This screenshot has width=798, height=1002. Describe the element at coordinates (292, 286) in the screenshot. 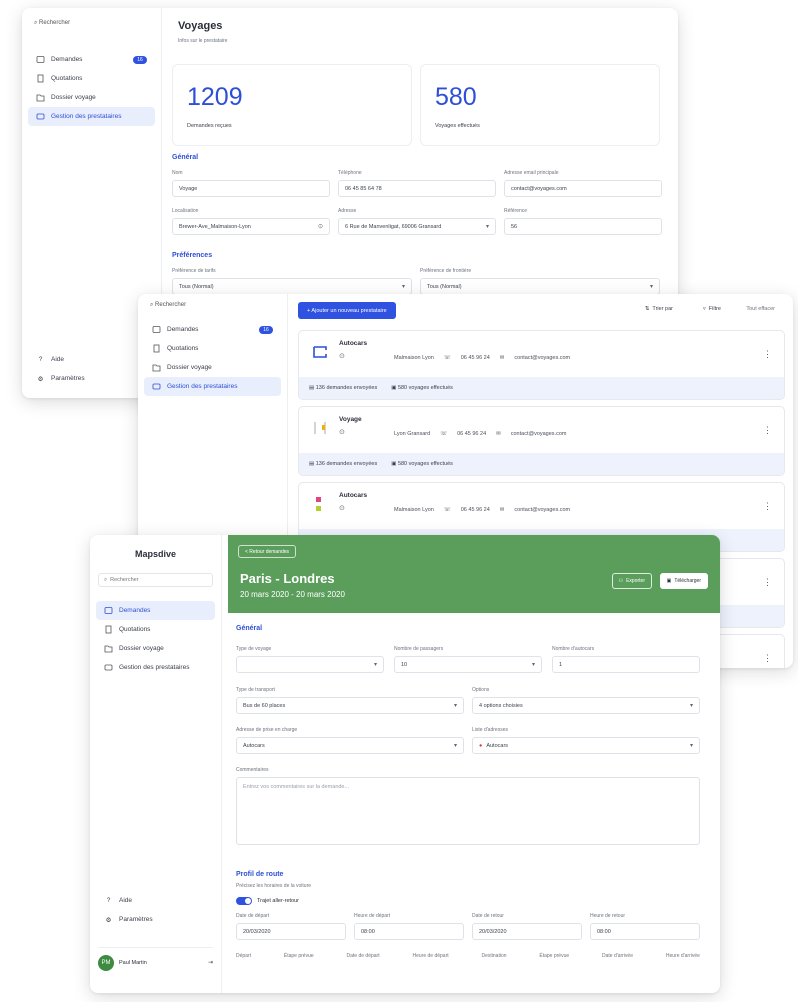

I see `price-pref-select: Tous (Normal) ▾` at that location.